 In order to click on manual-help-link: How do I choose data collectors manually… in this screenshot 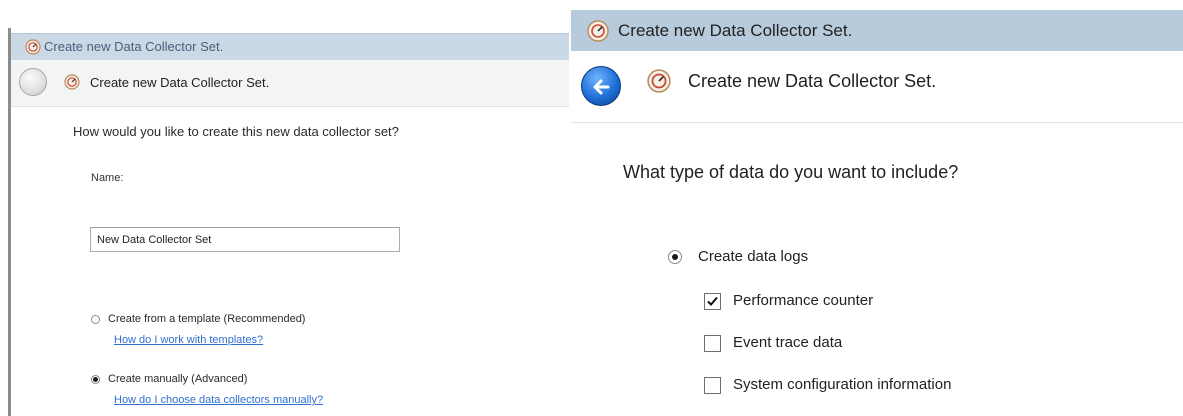, I will do `click(218, 400)`.